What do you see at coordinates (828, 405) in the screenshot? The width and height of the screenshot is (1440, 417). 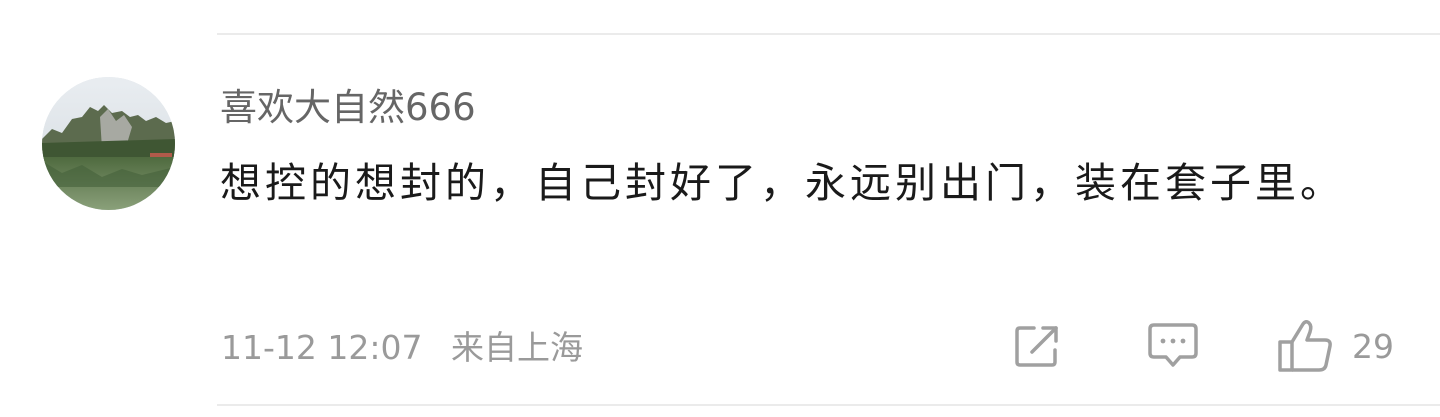 I see `bottom-divider` at bounding box center [828, 405].